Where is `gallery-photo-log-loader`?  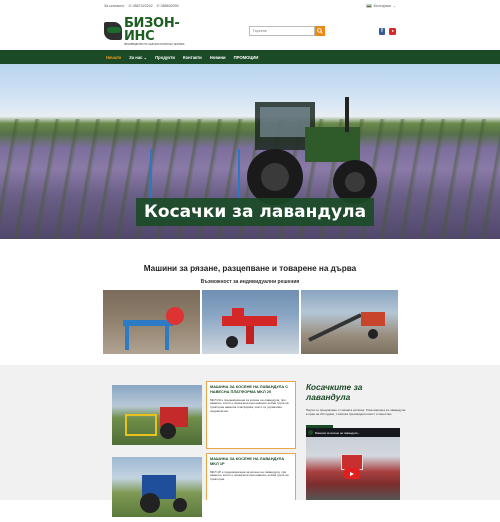
gallery-photo-log-loader is located at coordinates (349, 322).